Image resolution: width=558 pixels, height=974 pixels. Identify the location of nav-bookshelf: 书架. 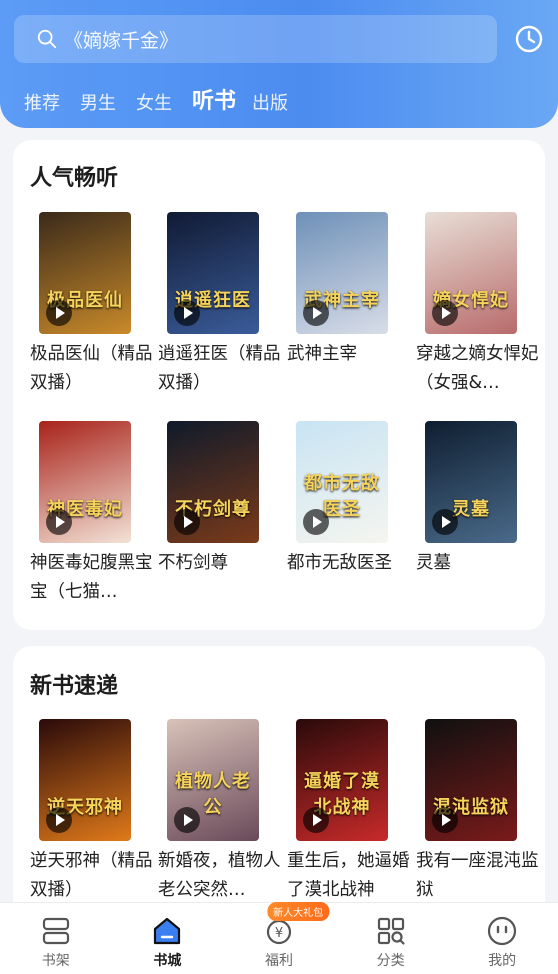
(56, 938).